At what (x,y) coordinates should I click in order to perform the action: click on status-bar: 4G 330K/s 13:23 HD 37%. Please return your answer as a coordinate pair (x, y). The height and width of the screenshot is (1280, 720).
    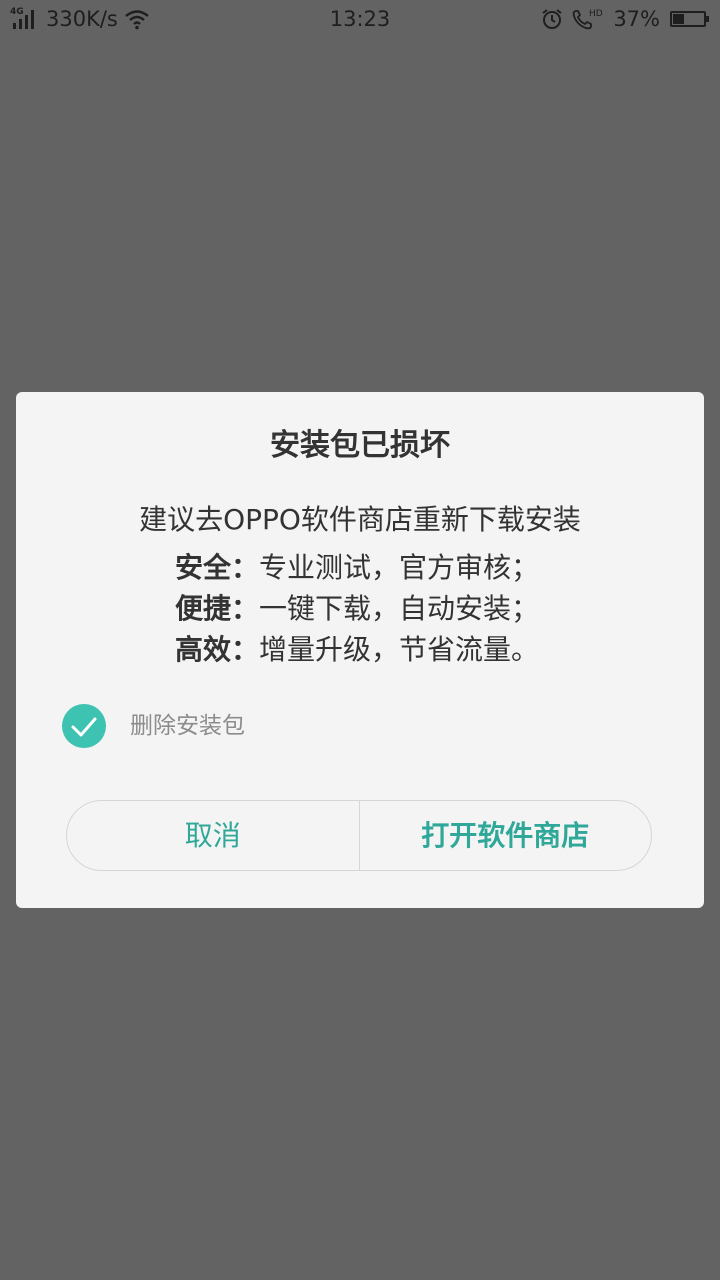
    Looking at the image, I should click on (360, 20).